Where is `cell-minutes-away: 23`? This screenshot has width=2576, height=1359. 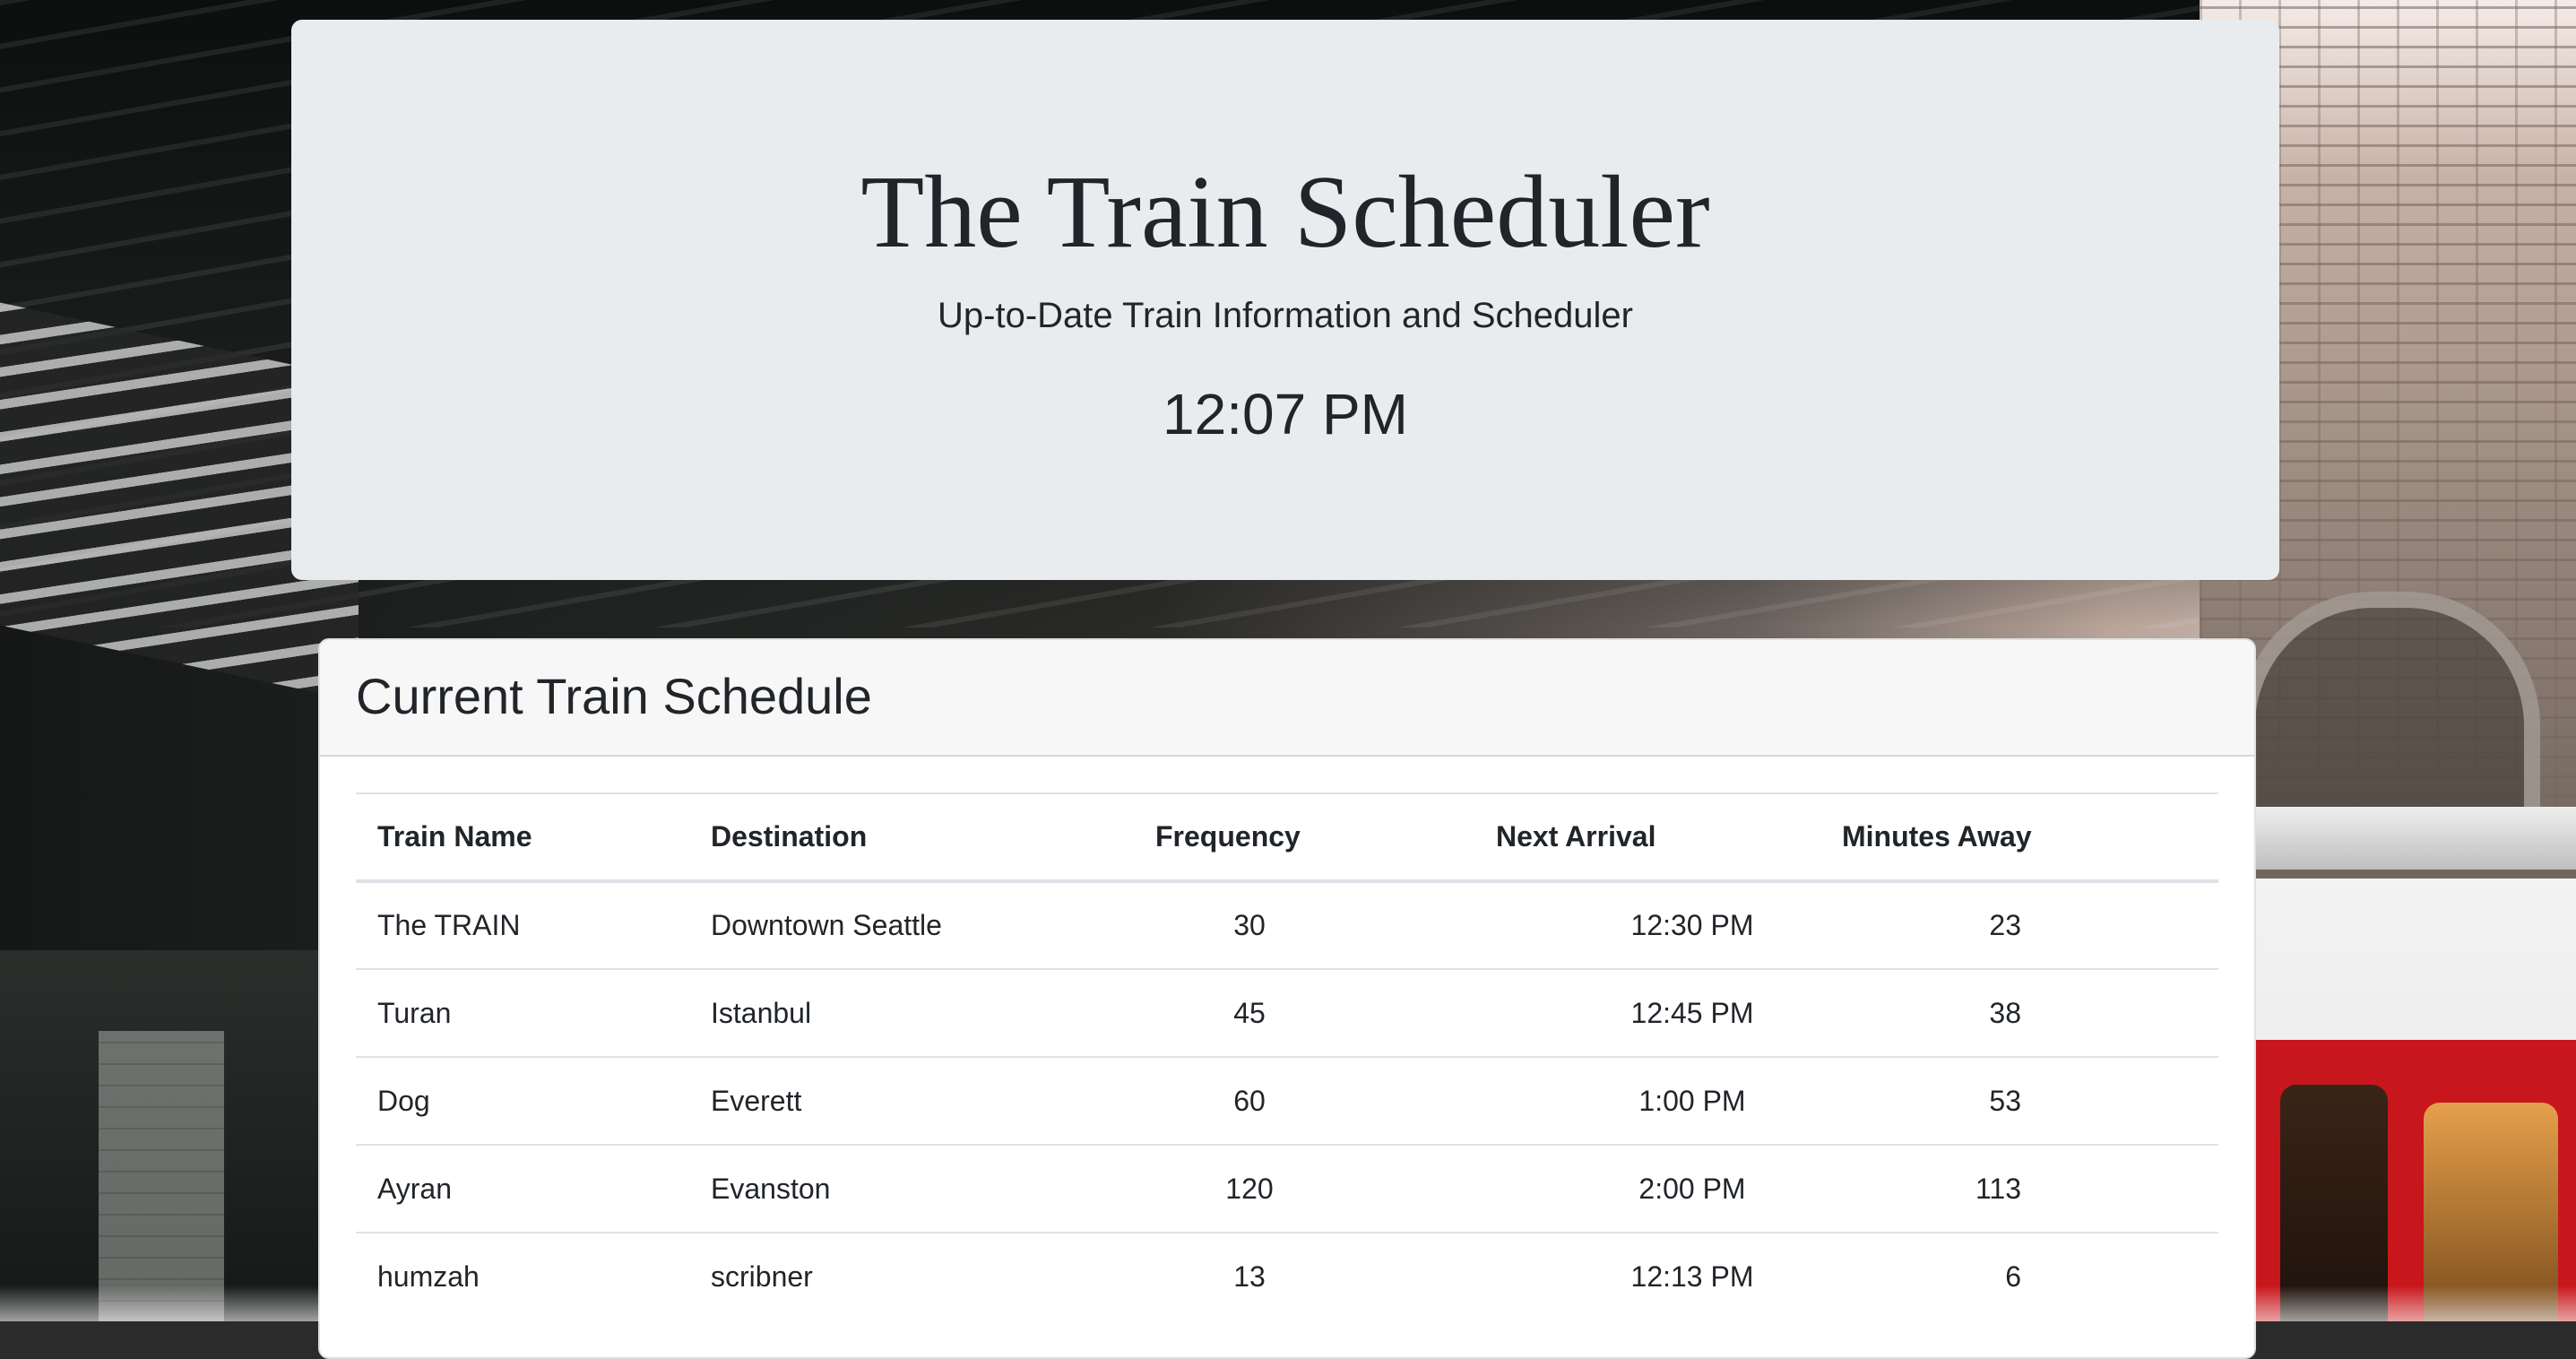 cell-minutes-away: 23 is located at coordinates (2019, 925).